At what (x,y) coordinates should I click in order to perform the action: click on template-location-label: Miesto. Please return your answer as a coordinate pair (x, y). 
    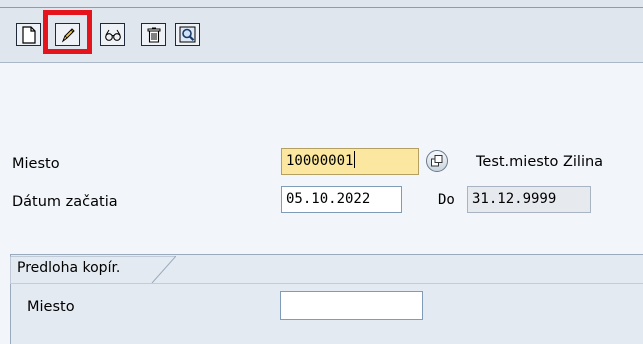
    Looking at the image, I should click on (51, 307).